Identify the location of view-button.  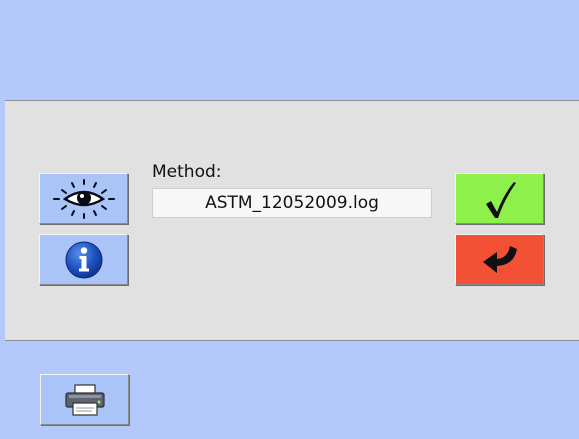
(83, 198).